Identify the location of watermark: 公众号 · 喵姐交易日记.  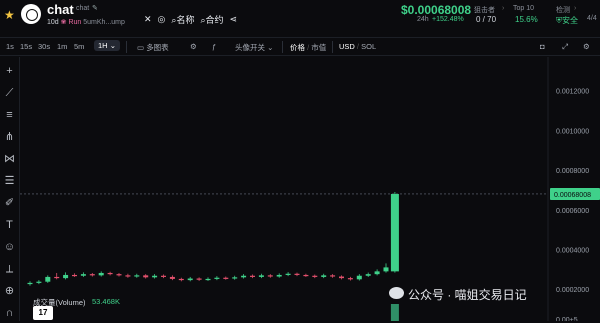
(467, 295).